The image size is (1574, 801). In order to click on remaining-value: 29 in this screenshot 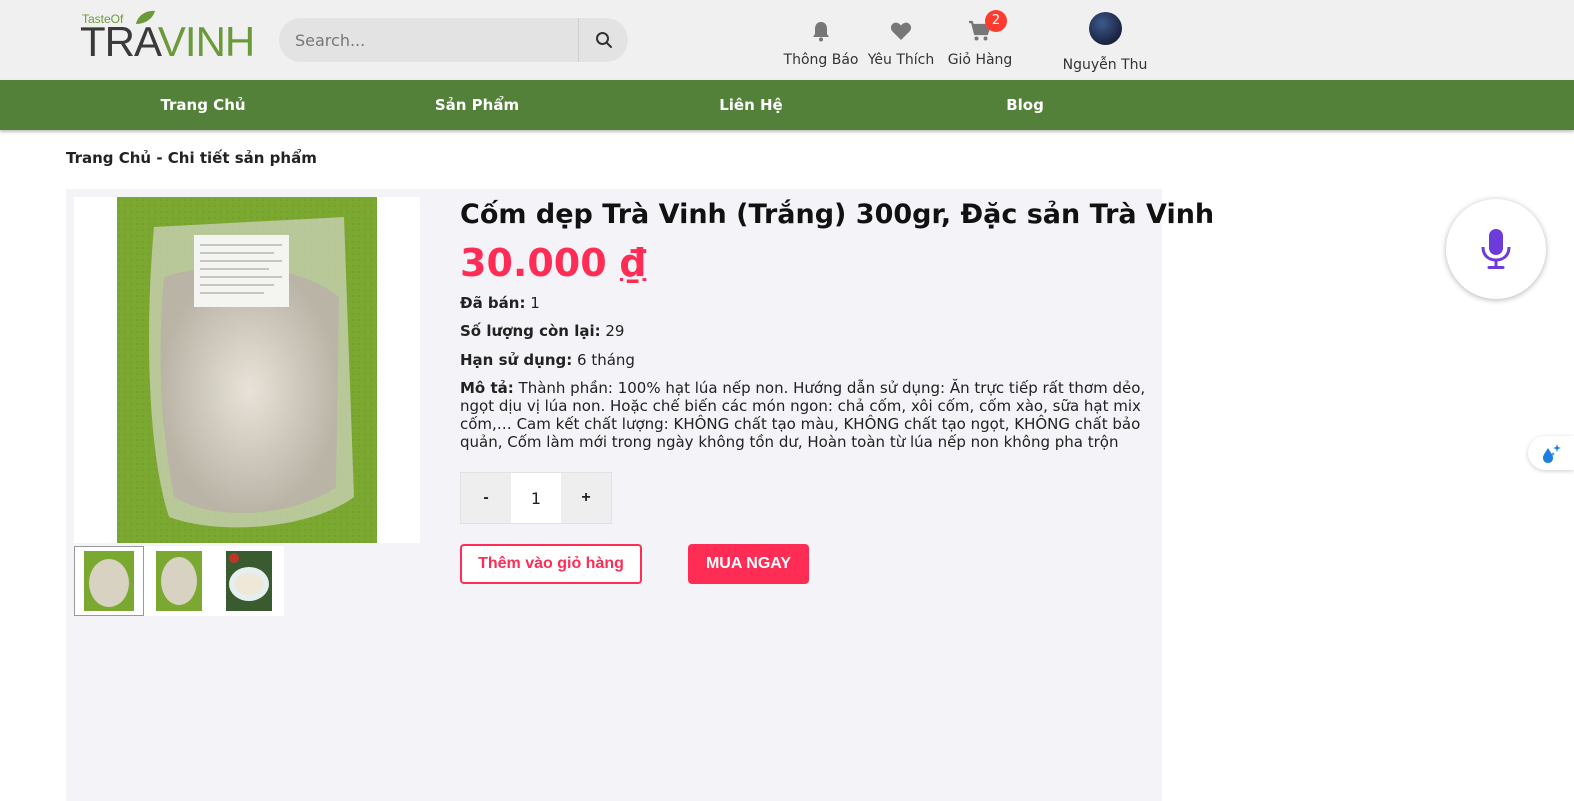, I will do `click(615, 331)`.